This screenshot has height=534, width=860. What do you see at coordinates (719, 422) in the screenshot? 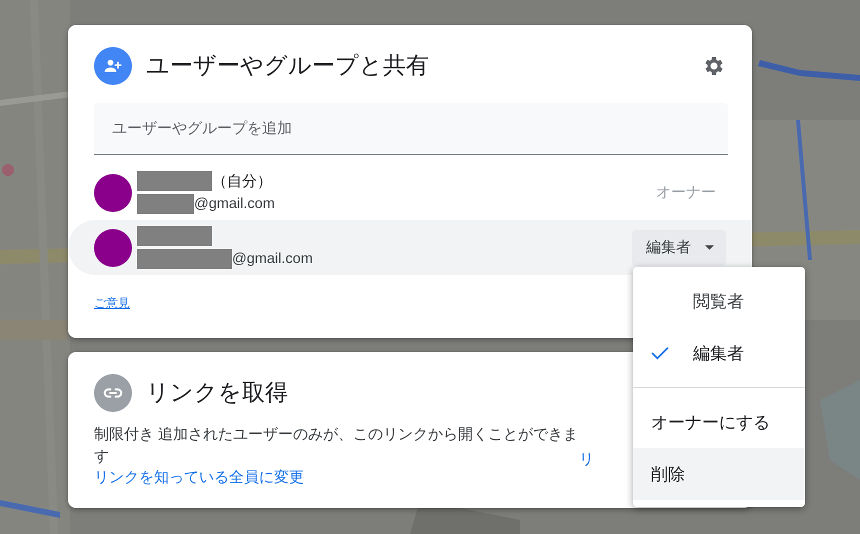
I see `menu-item: オーナーにする` at bounding box center [719, 422].